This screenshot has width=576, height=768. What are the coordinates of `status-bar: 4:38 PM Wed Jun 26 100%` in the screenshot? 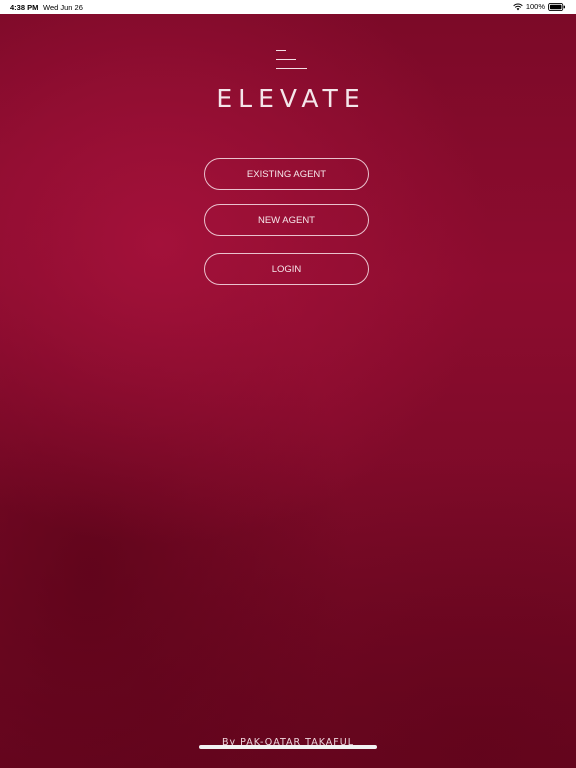 It's located at (288, 7).